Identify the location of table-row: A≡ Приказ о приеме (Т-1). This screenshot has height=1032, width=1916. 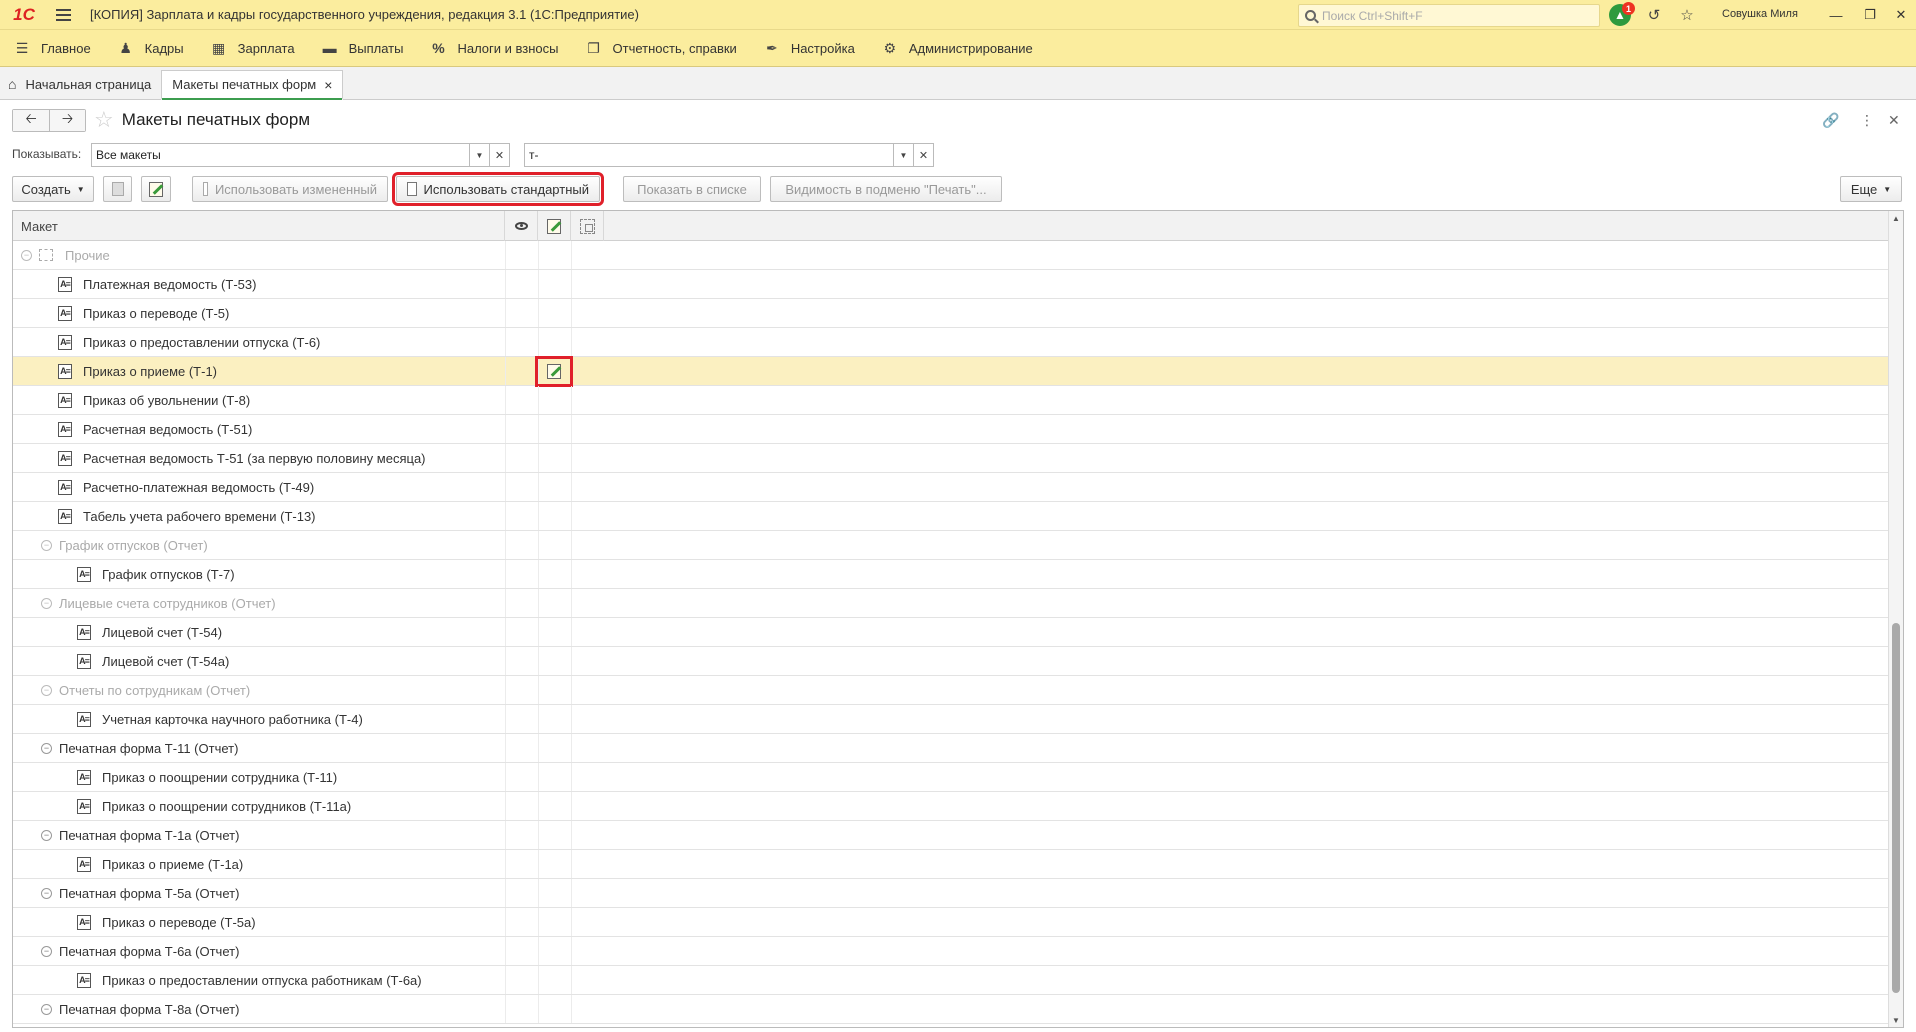
(951, 371).